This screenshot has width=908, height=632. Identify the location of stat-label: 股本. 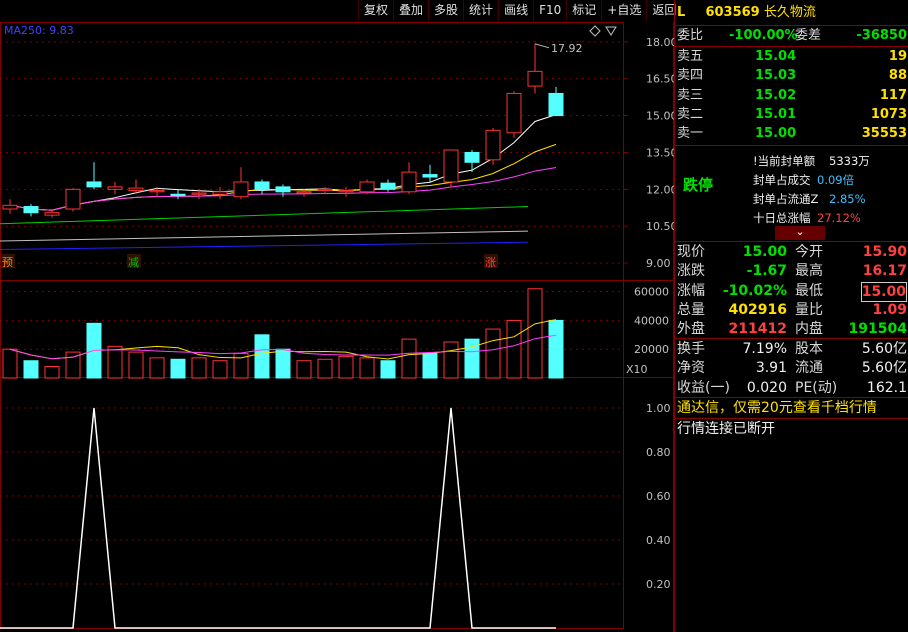
(809, 349).